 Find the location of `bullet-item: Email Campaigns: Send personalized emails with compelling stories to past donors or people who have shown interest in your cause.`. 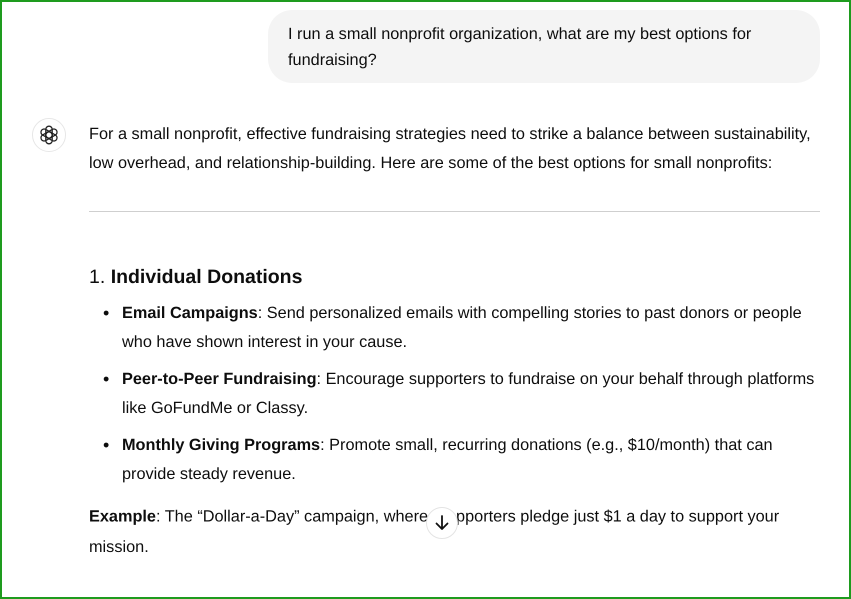

bullet-item: Email Campaigns: Send personalized emails with compelling stories to past donors or people who have shown interest in your cause. is located at coordinates (462, 328).